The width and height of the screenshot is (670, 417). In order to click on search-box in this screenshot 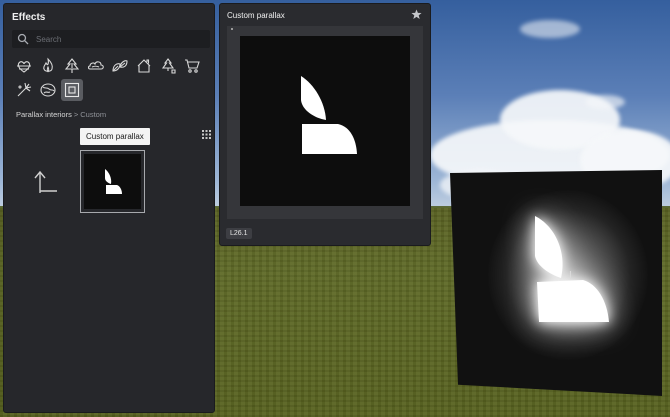, I will do `click(111, 39)`.